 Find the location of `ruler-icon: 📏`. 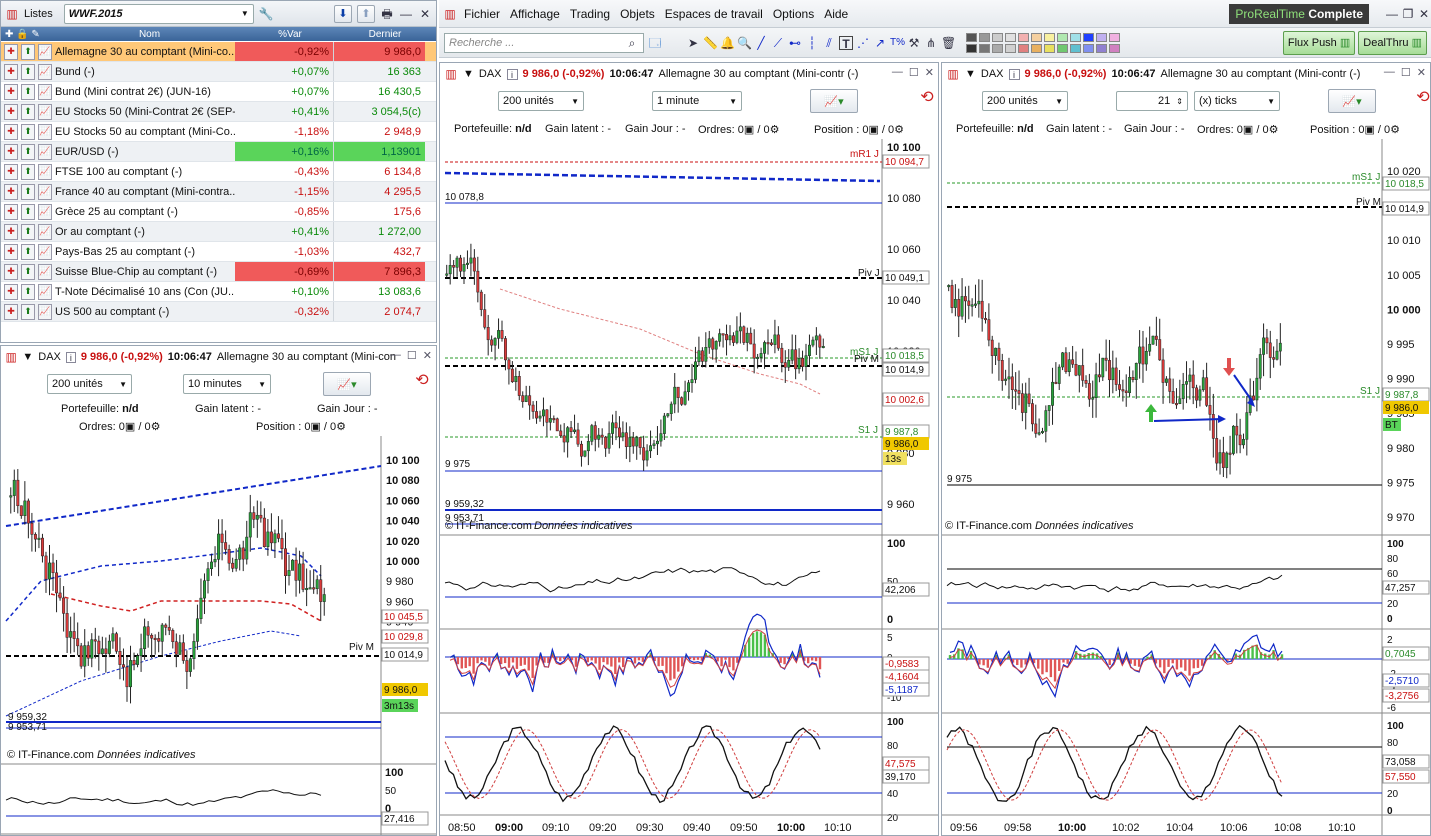

ruler-icon: 📏 is located at coordinates (710, 43).